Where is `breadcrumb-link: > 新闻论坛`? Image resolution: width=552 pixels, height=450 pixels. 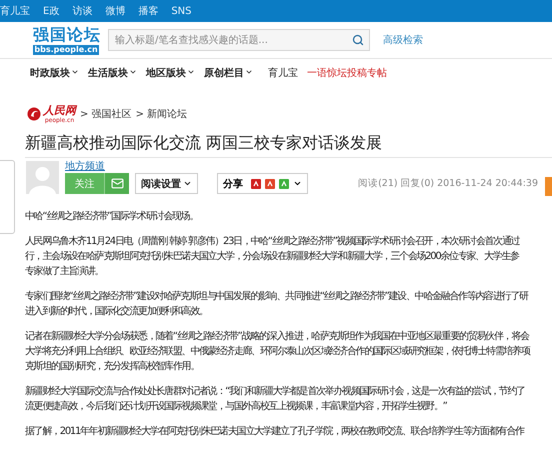
breadcrumb-link: > 新闻论坛 is located at coordinates (162, 114).